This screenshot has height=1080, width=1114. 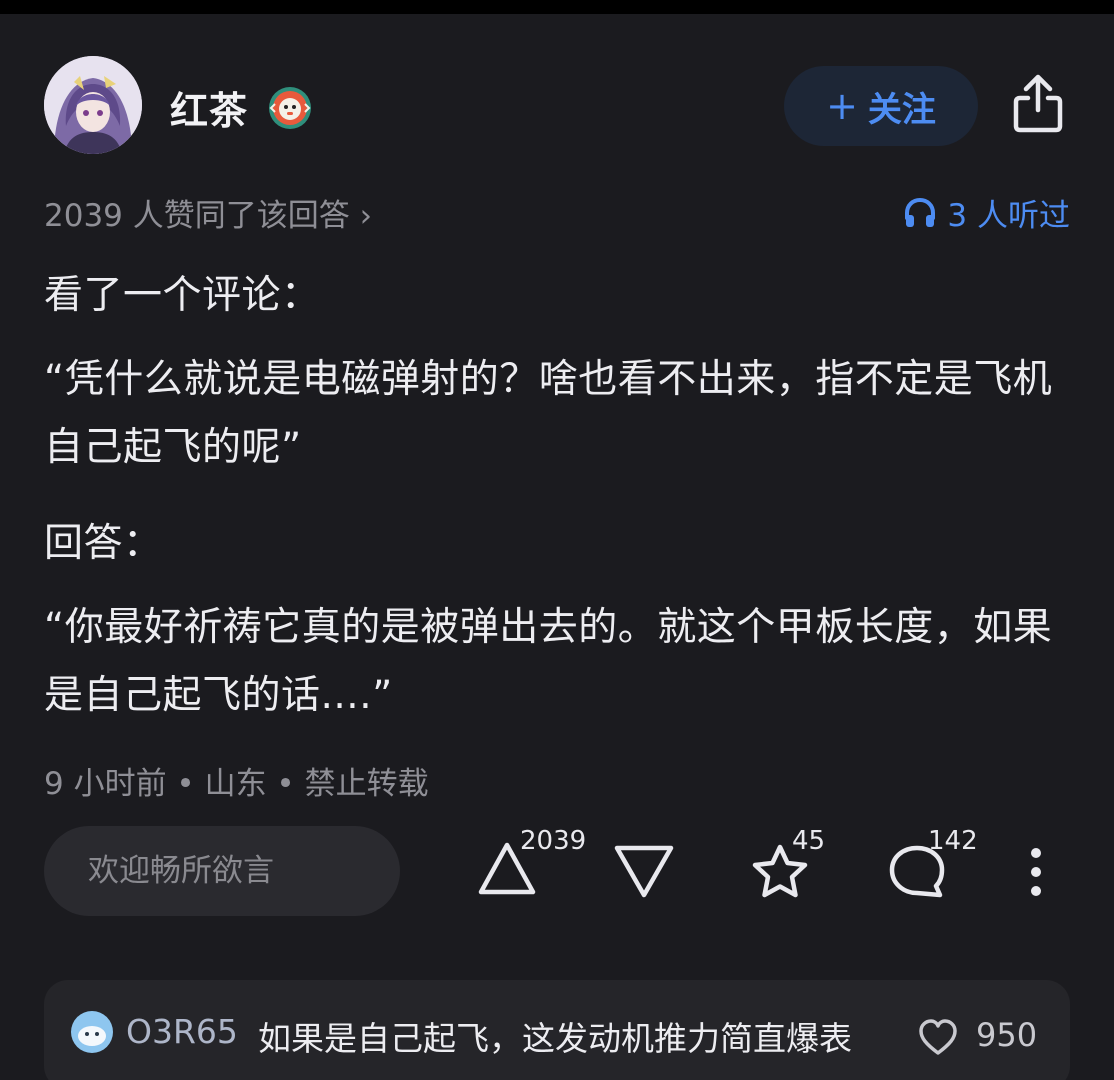 What do you see at coordinates (548, 413) in the screenshot?
I see `answer-paragraph-2: “凭什么就说是电磁弹射的？啥也看不出来，指不定是飞机自己起飞的呢”` at bounding box center [548, 413].